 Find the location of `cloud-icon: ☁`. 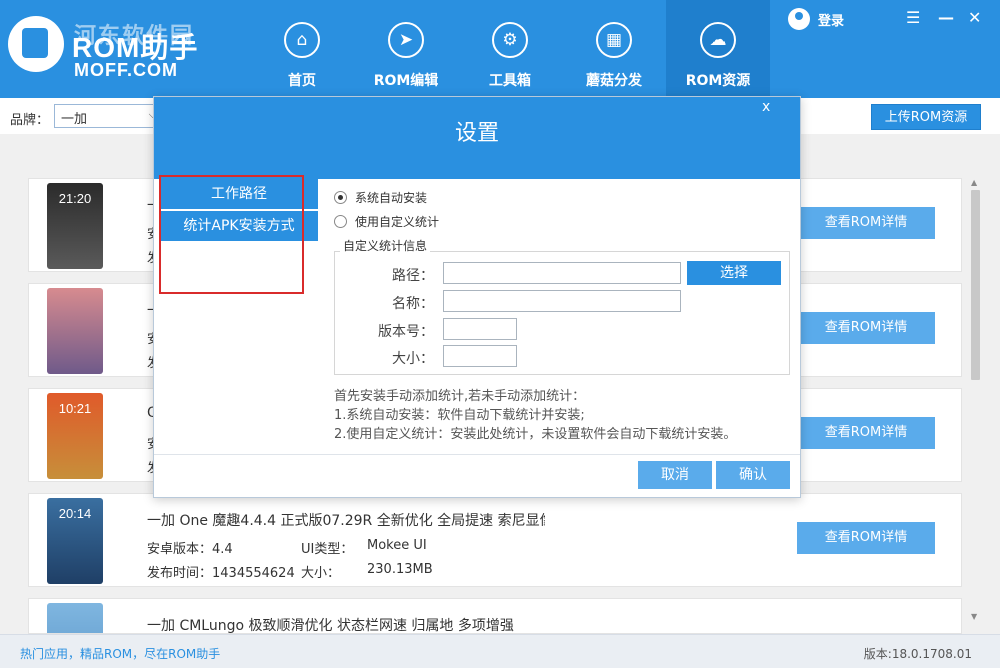

cloud-icon: ☁ is located at coordinates (718, 40).